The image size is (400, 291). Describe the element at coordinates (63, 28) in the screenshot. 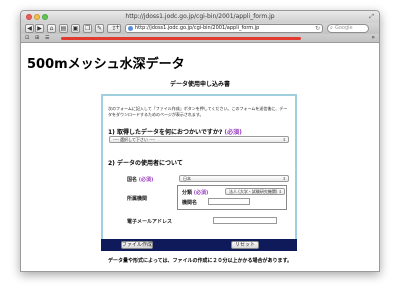

I see `reader-icon: ▤` at that location.